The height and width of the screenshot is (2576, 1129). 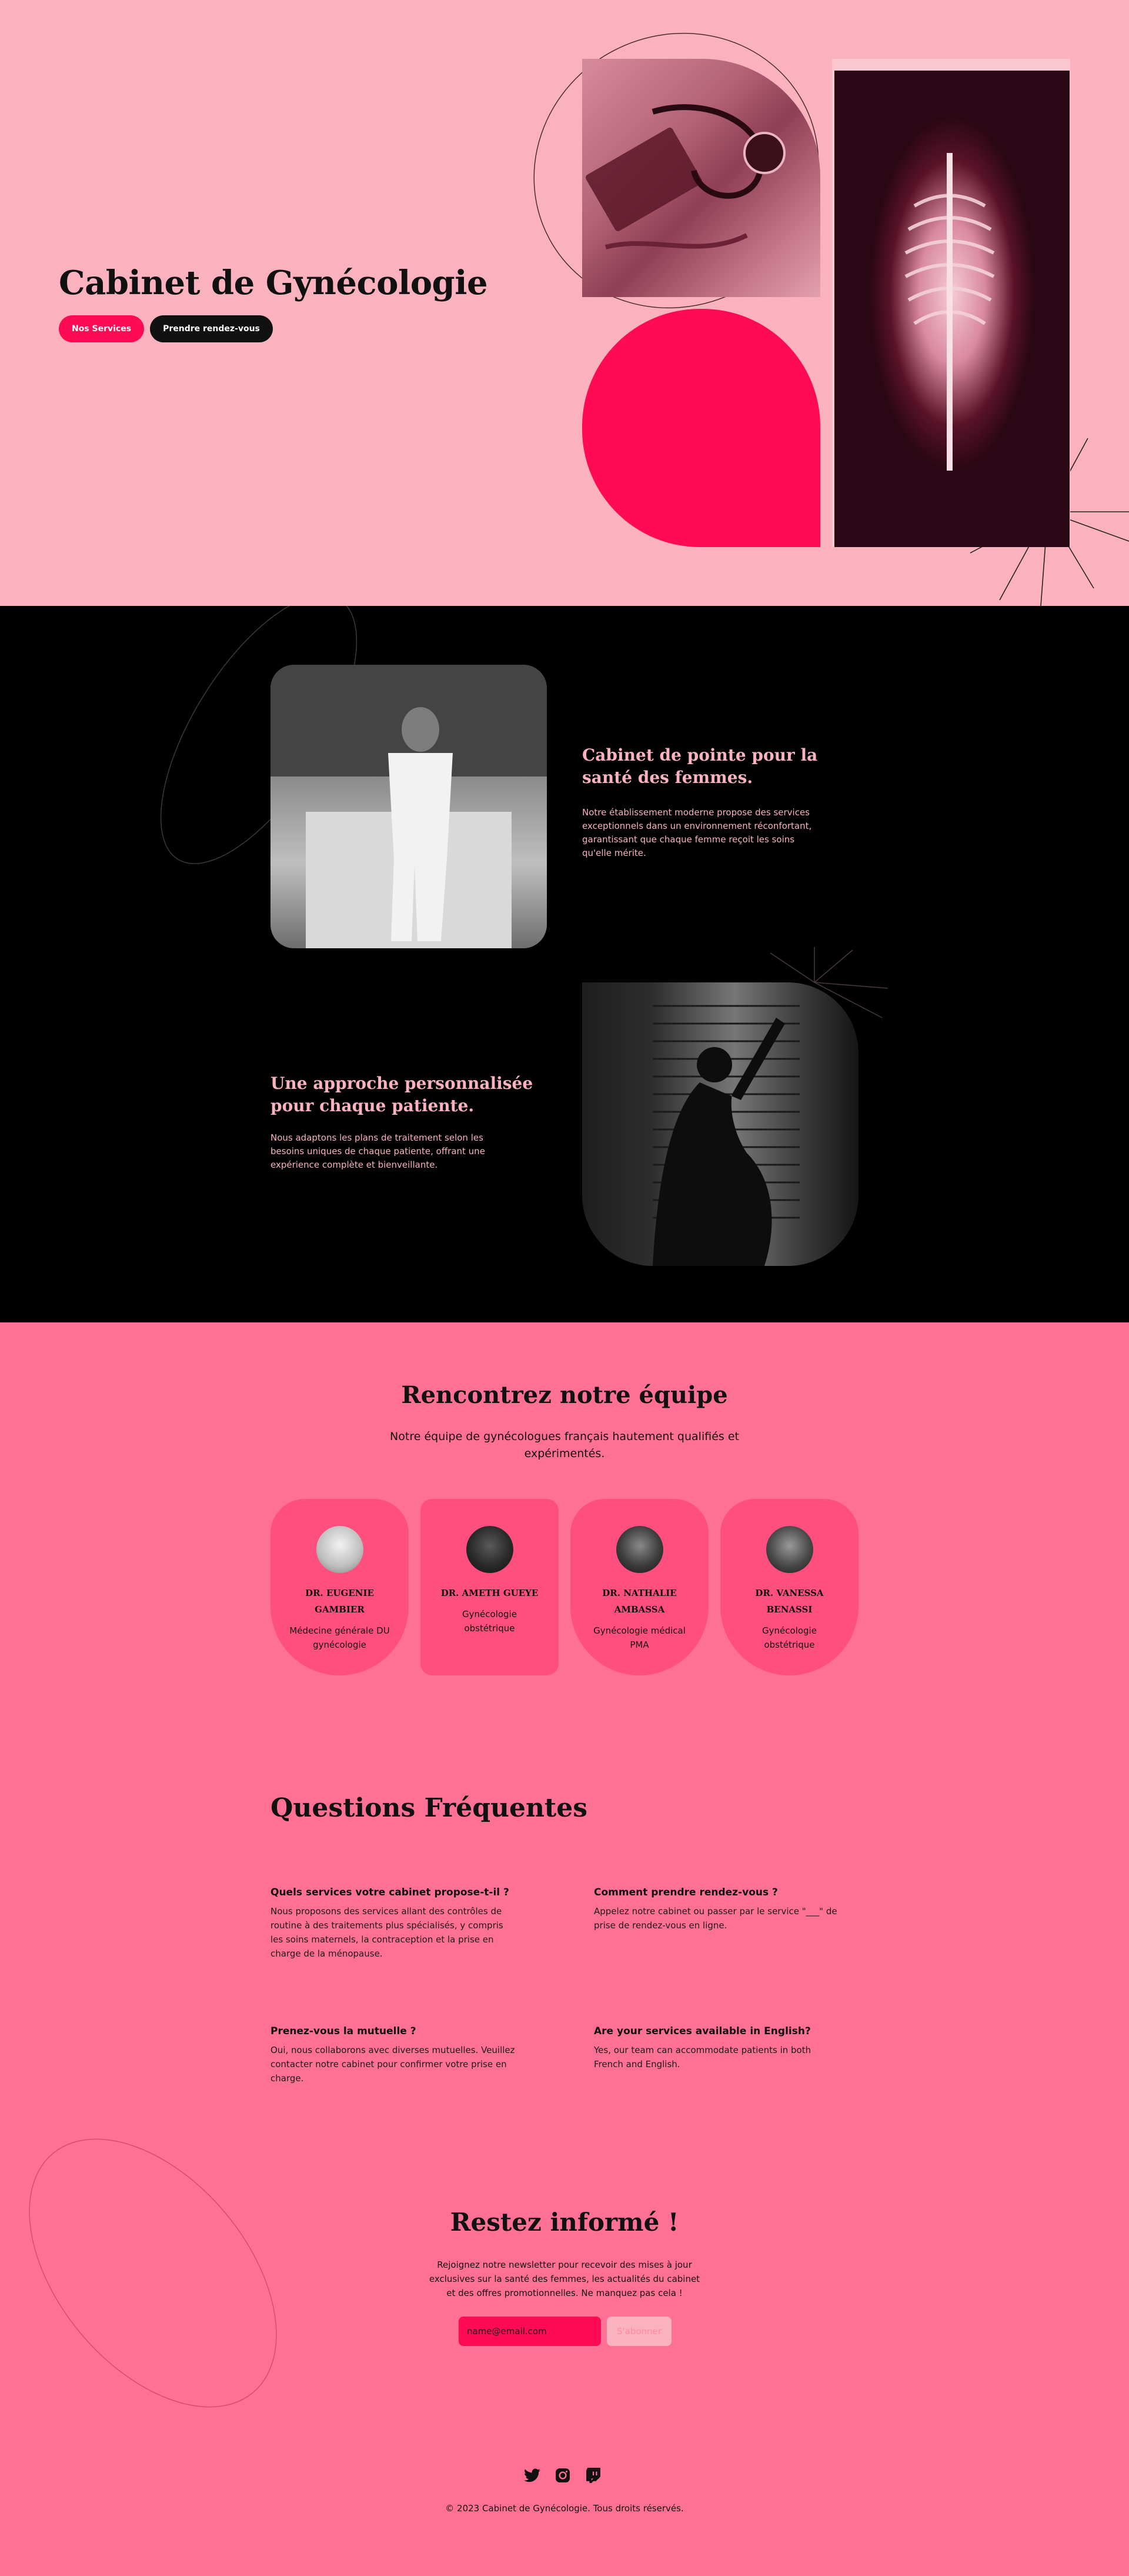 What do you see at coordinates (686, 176) in the screenshot?
I see `stethoscope-illustration` at bounding box center [686, 176].